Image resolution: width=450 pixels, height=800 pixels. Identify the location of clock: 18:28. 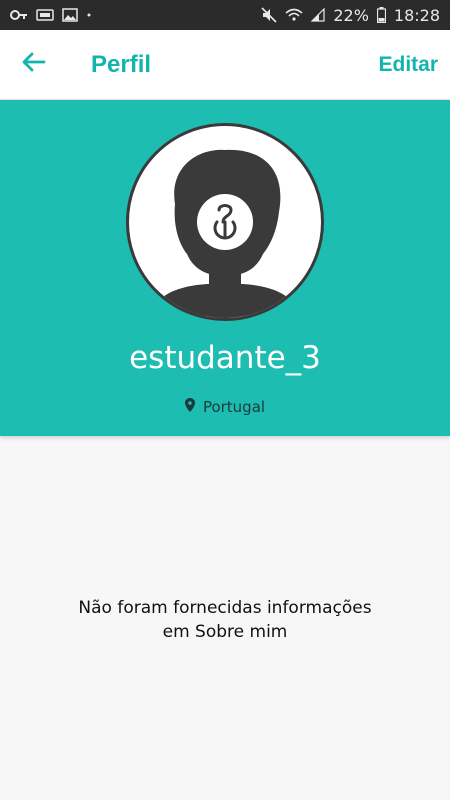
(416, 15).